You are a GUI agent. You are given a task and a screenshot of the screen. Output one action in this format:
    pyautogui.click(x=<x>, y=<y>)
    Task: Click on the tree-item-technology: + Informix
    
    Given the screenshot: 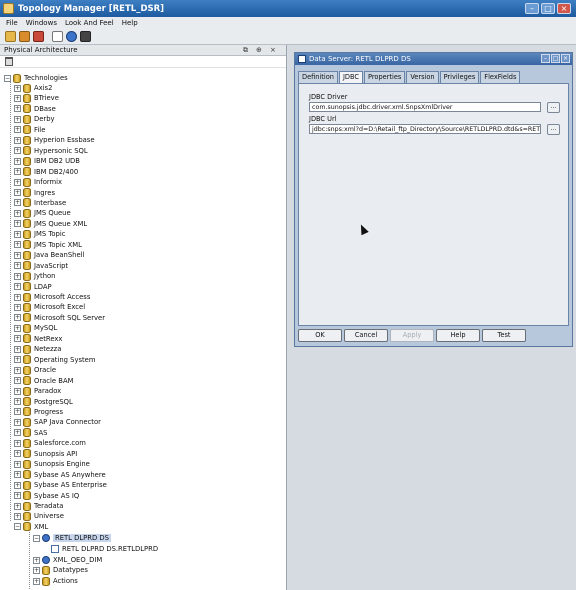 What is the action you would take?
    pyautogui.click(x=38, y=182)
    